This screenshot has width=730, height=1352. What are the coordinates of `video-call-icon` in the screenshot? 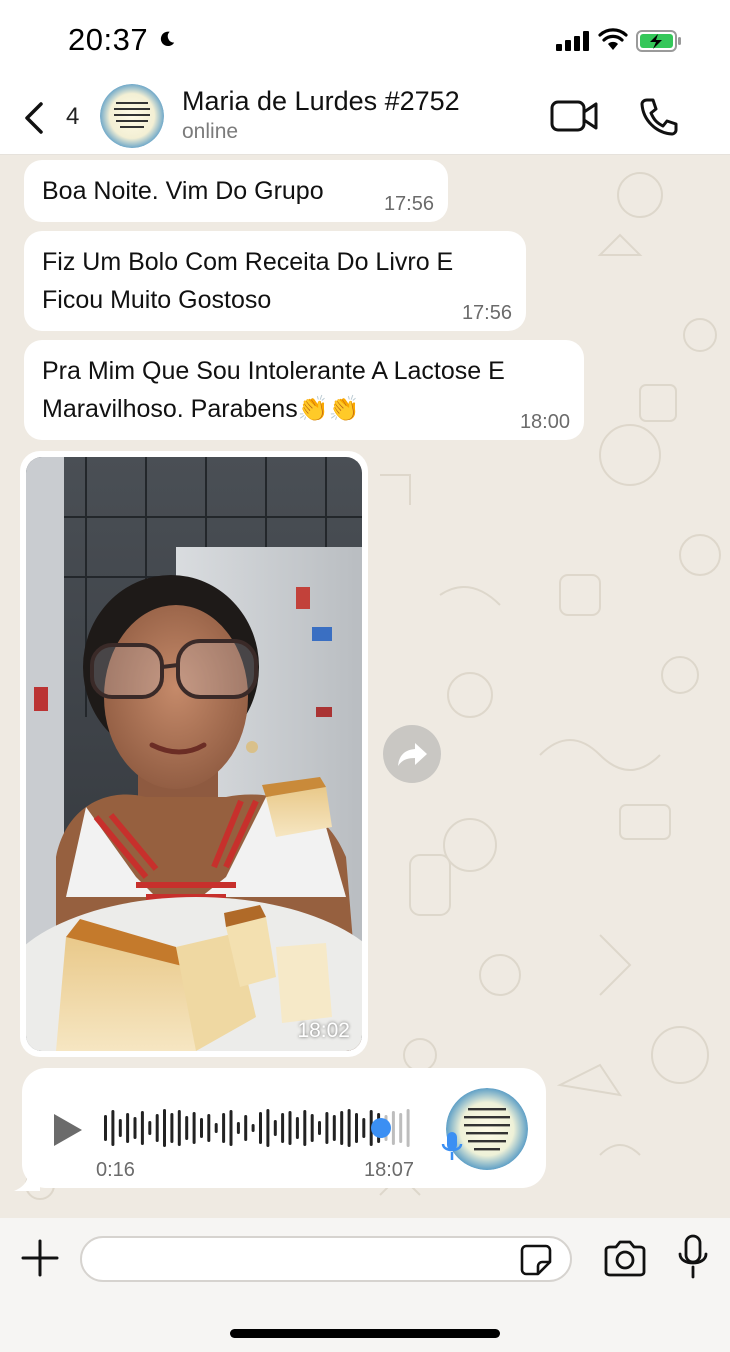 It's located at (574, 116).